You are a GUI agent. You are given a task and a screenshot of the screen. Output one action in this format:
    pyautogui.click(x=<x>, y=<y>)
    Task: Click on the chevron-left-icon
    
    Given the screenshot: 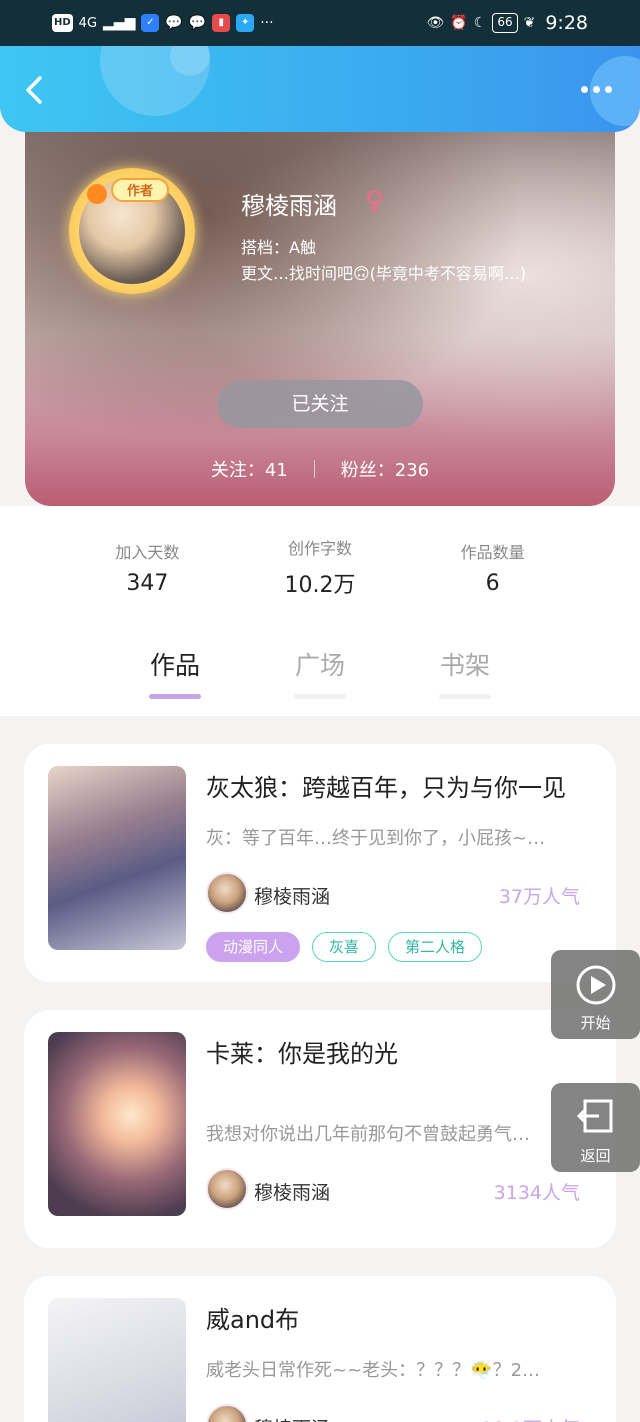 What is the action you would take?
    pyautogui.click(x=34, y=90)
    